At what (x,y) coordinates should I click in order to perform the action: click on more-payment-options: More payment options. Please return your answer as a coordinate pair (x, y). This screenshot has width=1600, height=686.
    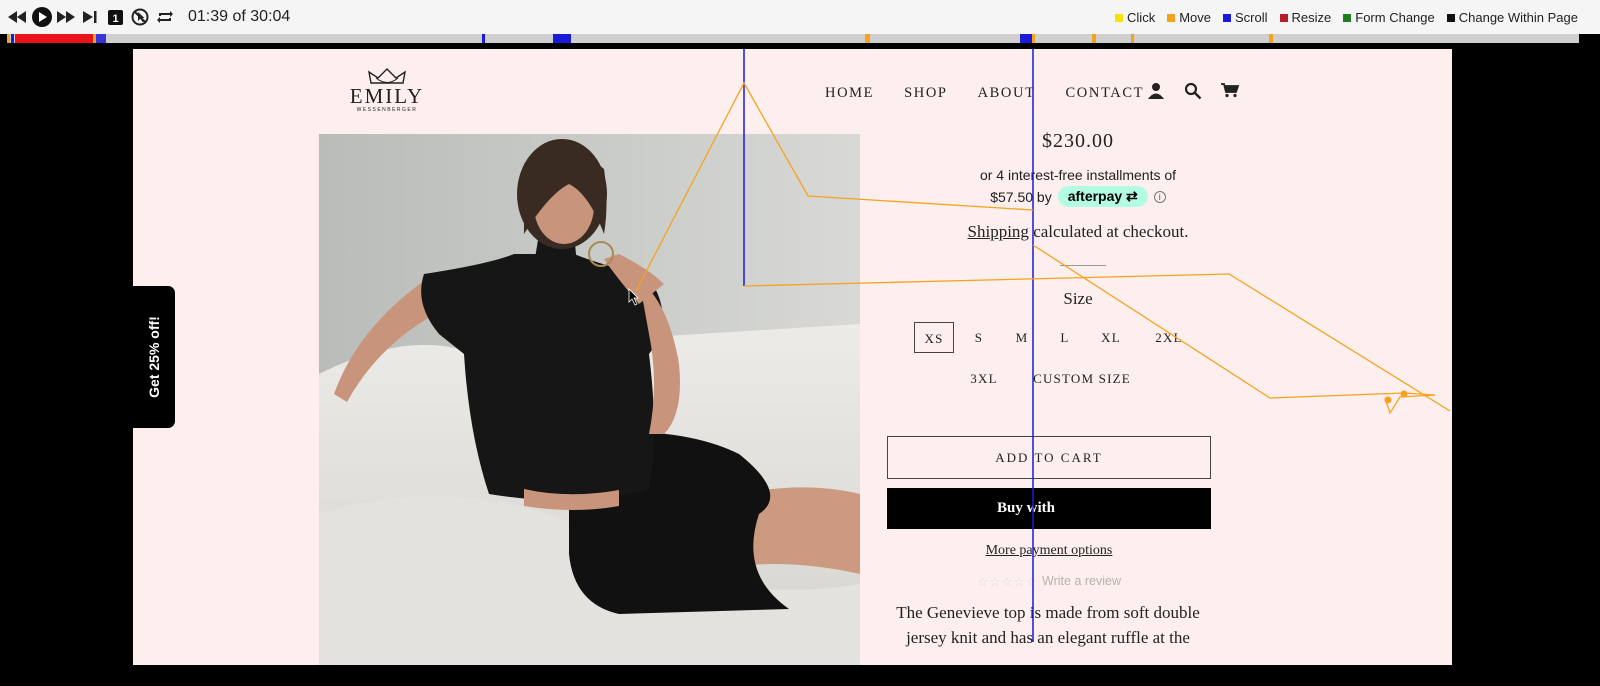
    Looking at the image, I should click on (1049, 551).